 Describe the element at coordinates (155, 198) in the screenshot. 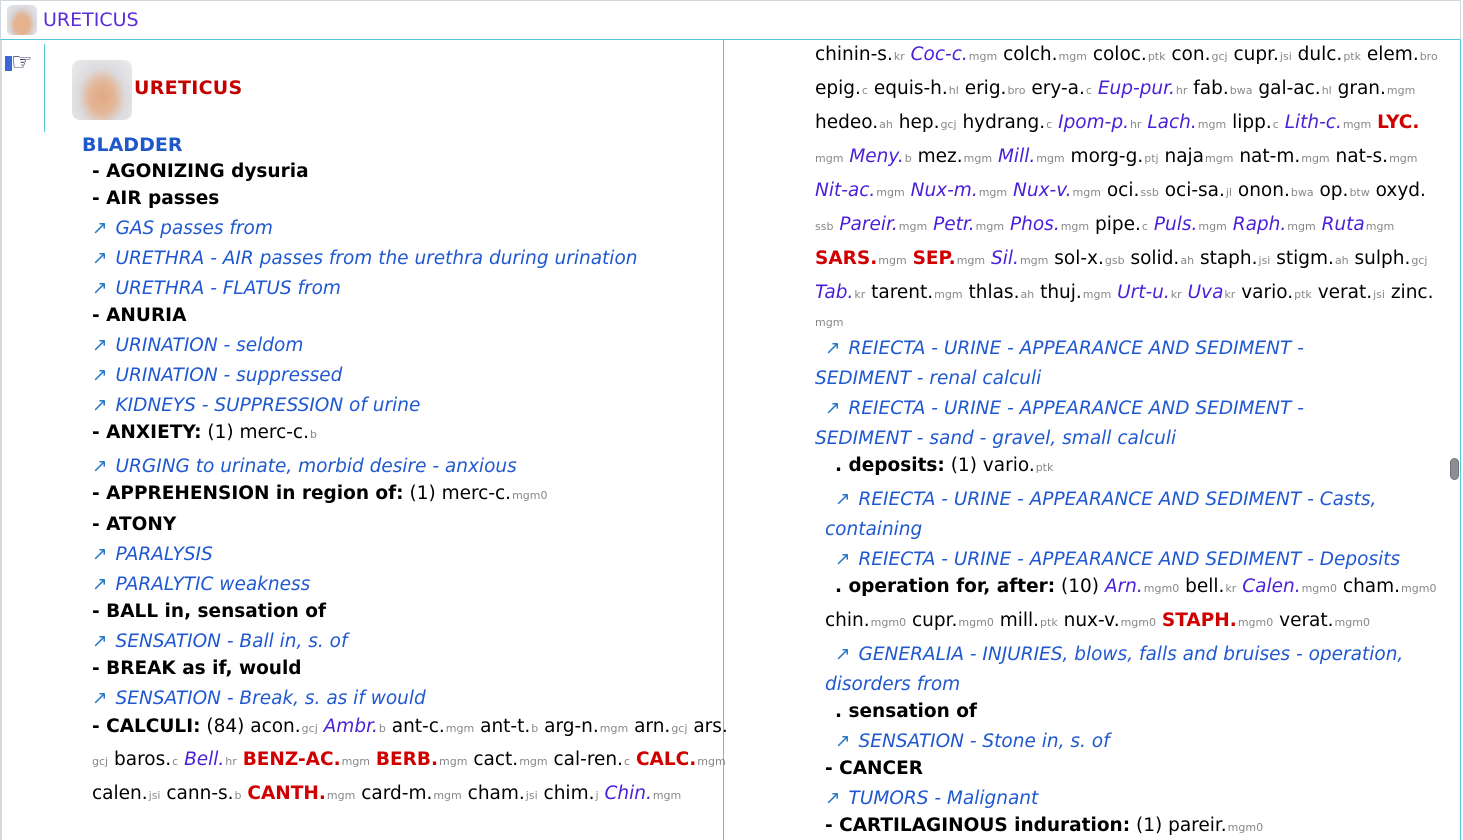

I see `rubric-label: - AIR passes` at that location.